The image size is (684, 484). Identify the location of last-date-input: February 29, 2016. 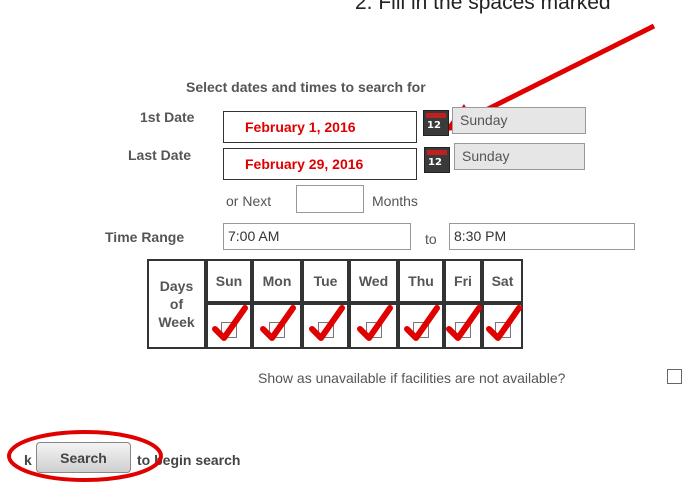
(320, 164).